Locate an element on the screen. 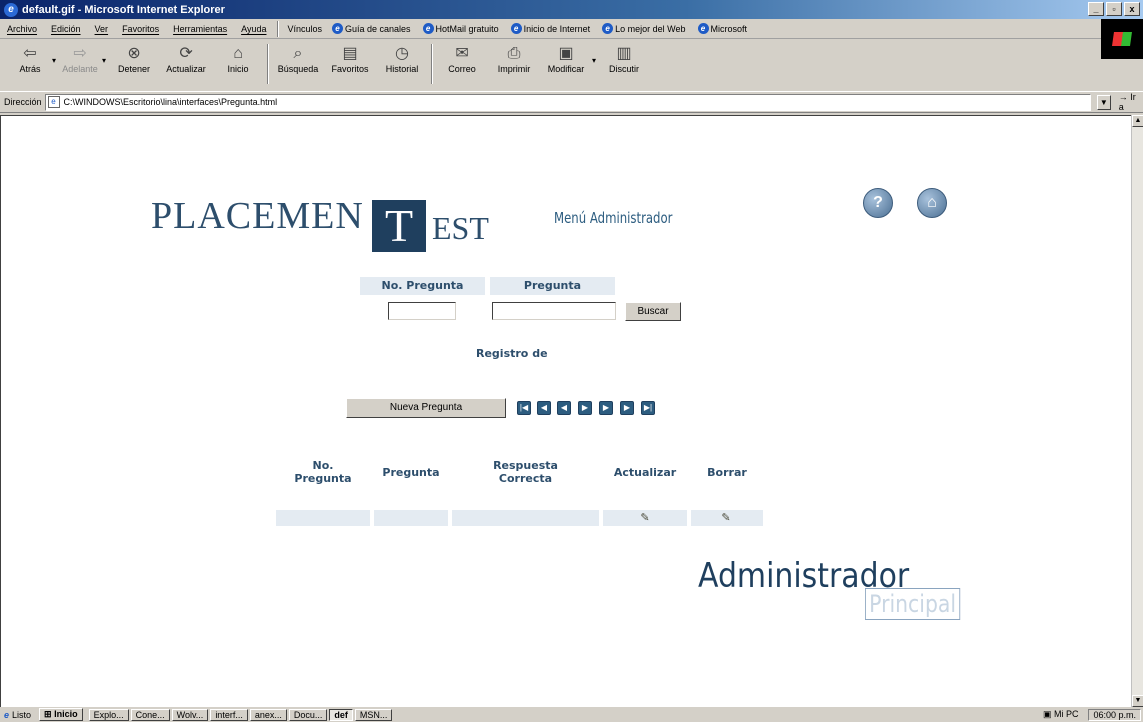 The height and width of the screenshot is (722, 1143). start-button: ⊞ Inicio is located at coordinates (61, 714).